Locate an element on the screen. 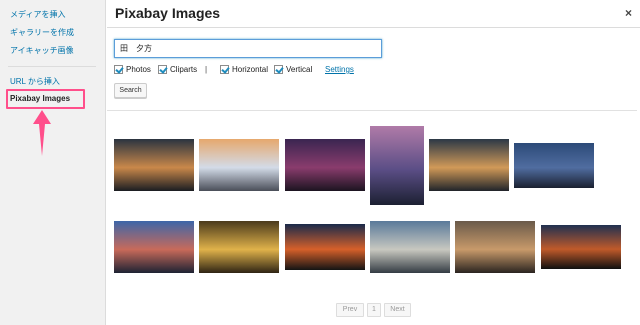  photos-checkbox: Photos is located at coordinates (132, 69).